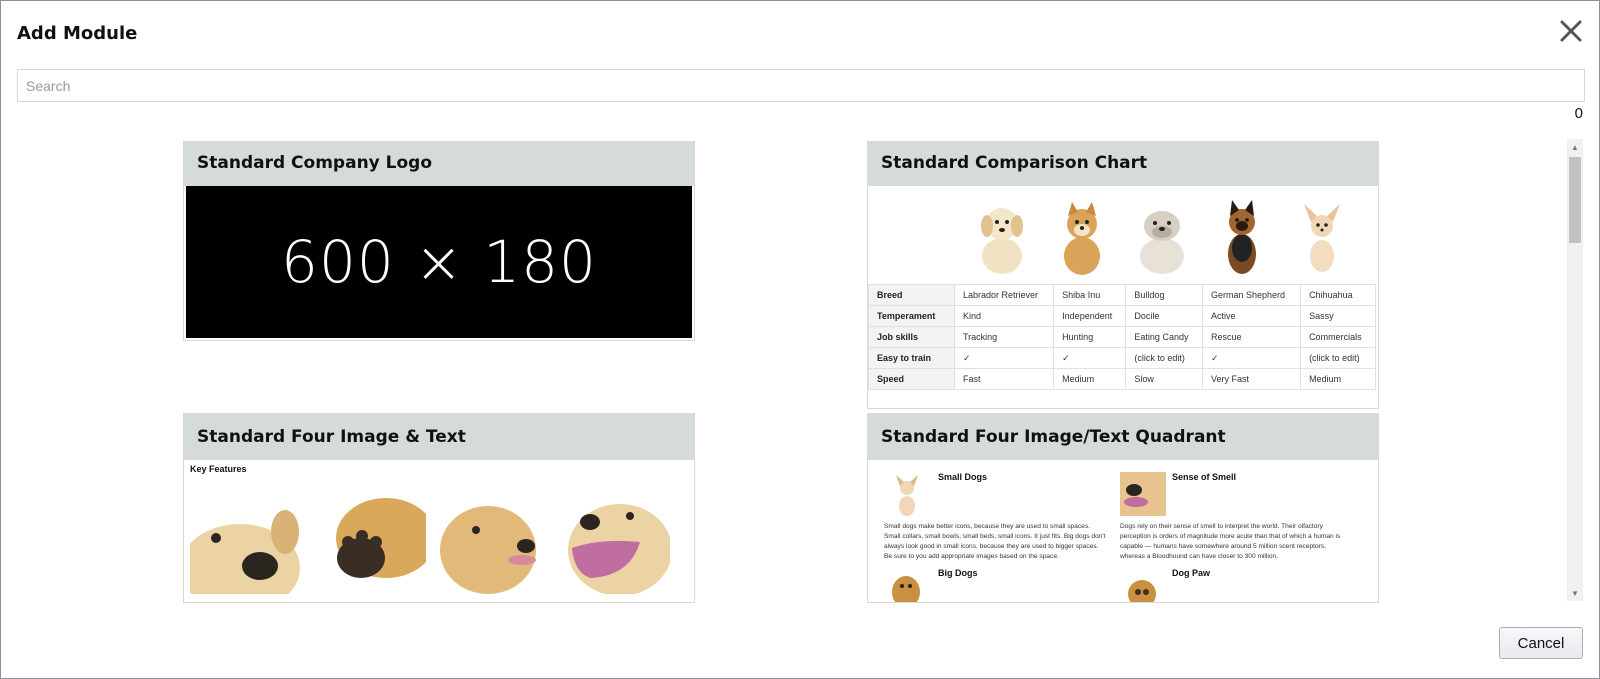 This screenshot has height=679, width=1600. I want to click on quadrant-item-title: Small Dogs, so click(963, 477).